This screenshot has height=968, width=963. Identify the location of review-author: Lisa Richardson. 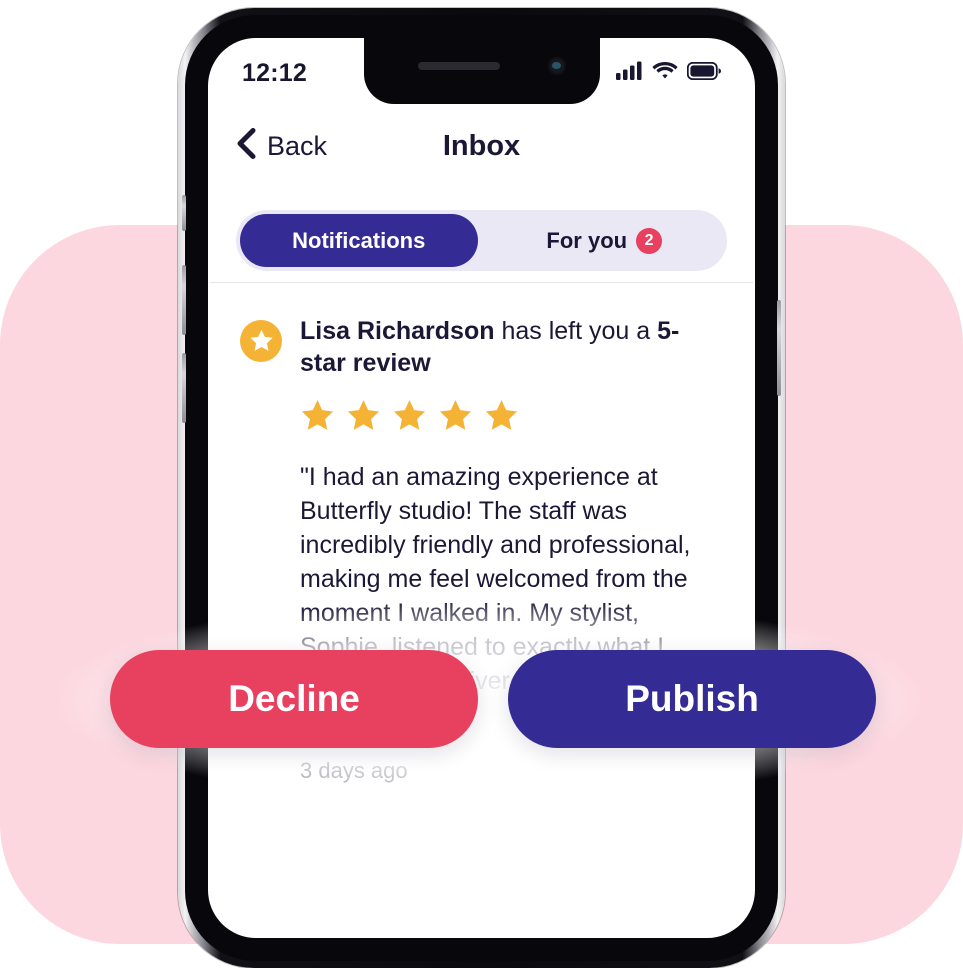
(397, 331).